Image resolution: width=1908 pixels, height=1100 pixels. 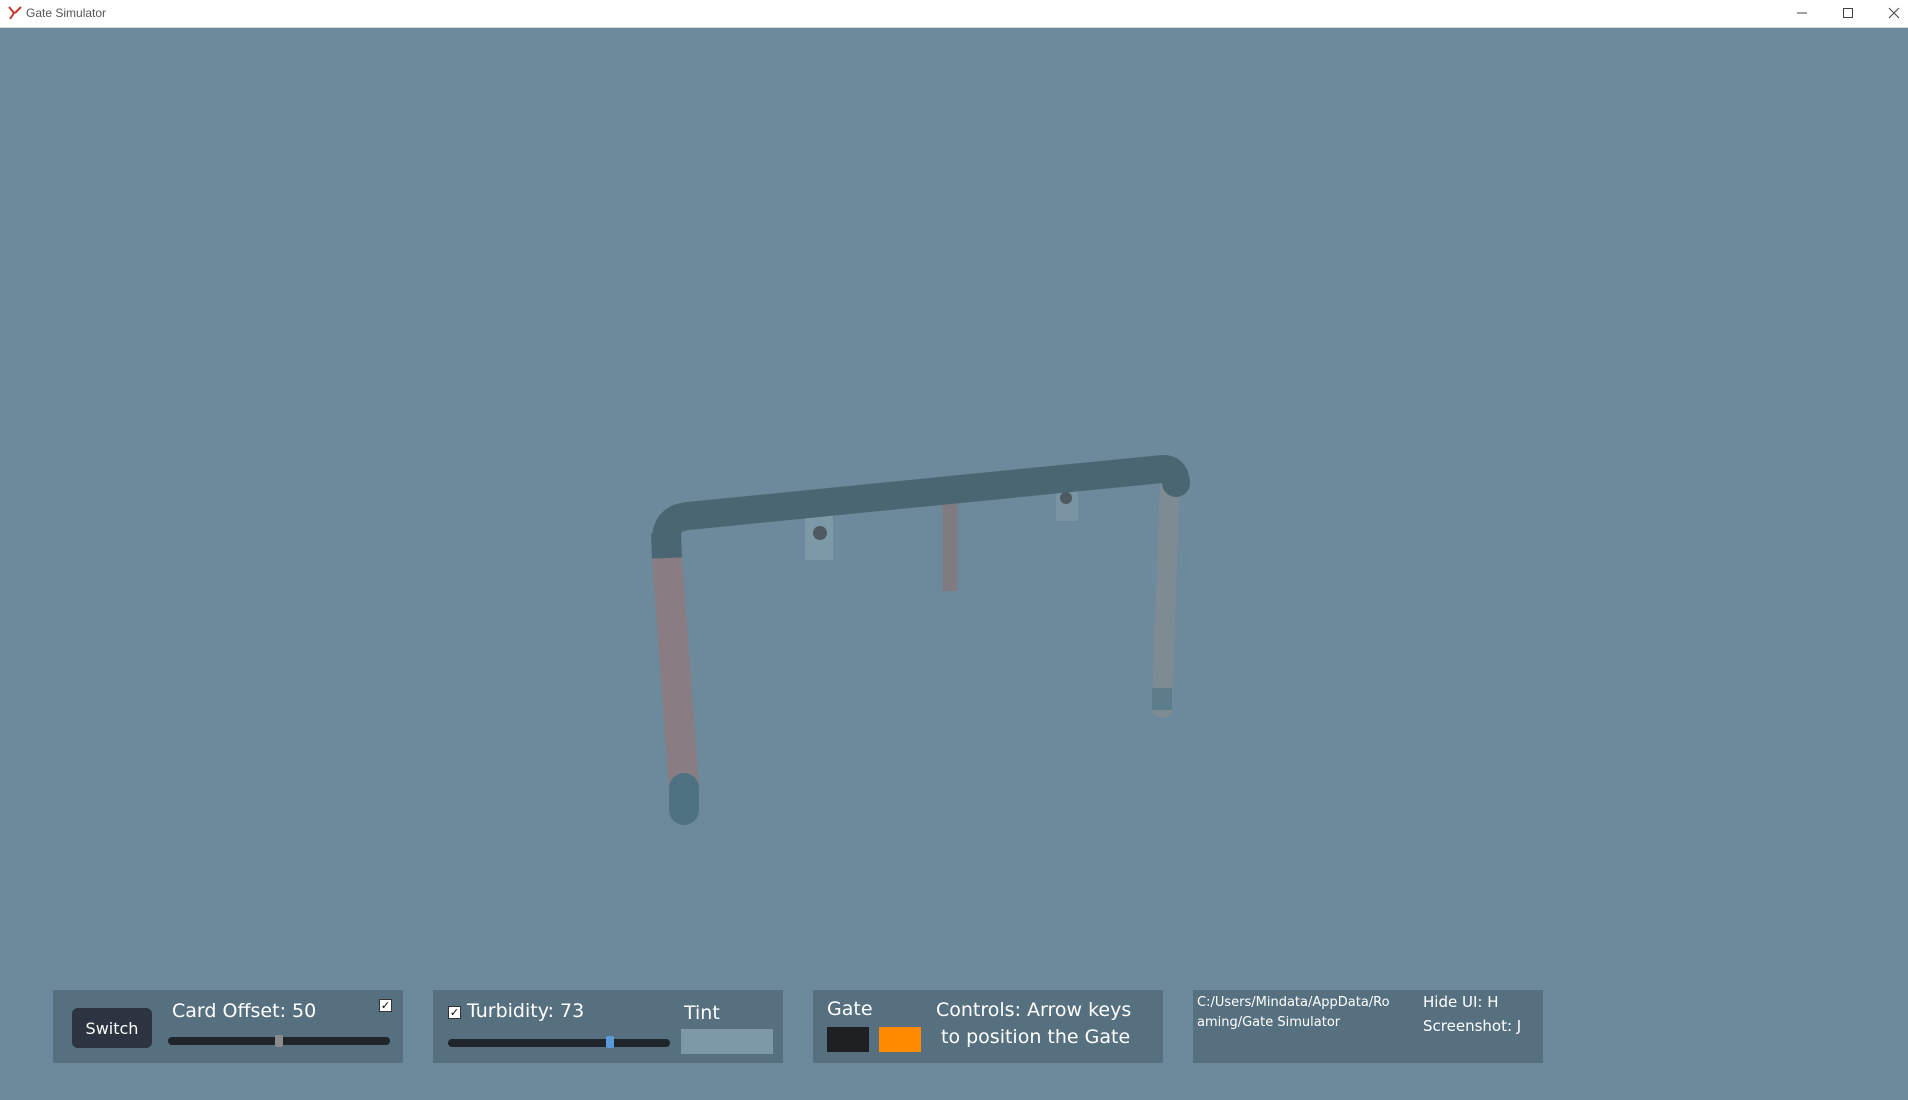 What do you see at coordinates (675, 673) in the screenshot?
I see `gate-left-post` at bounding box center [675, 673].